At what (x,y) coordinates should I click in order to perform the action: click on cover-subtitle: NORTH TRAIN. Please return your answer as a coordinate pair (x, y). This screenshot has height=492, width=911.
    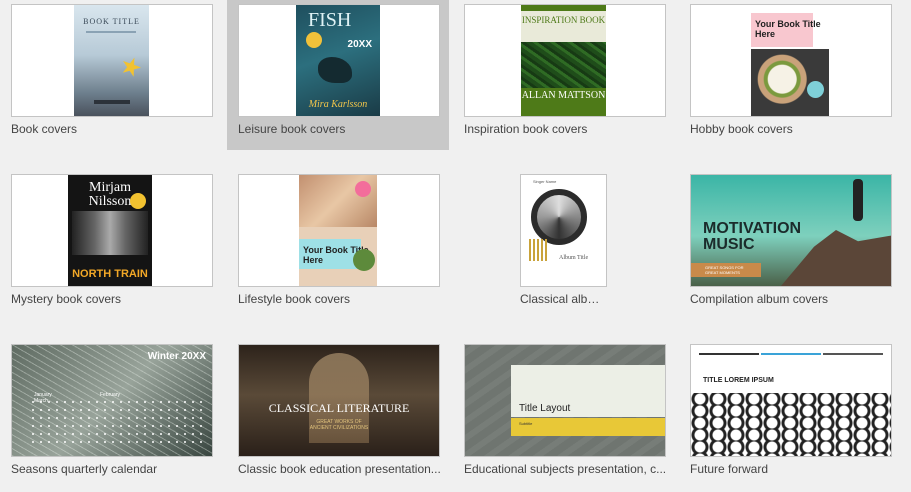
    Looking at the image, I should click on (110, 274).